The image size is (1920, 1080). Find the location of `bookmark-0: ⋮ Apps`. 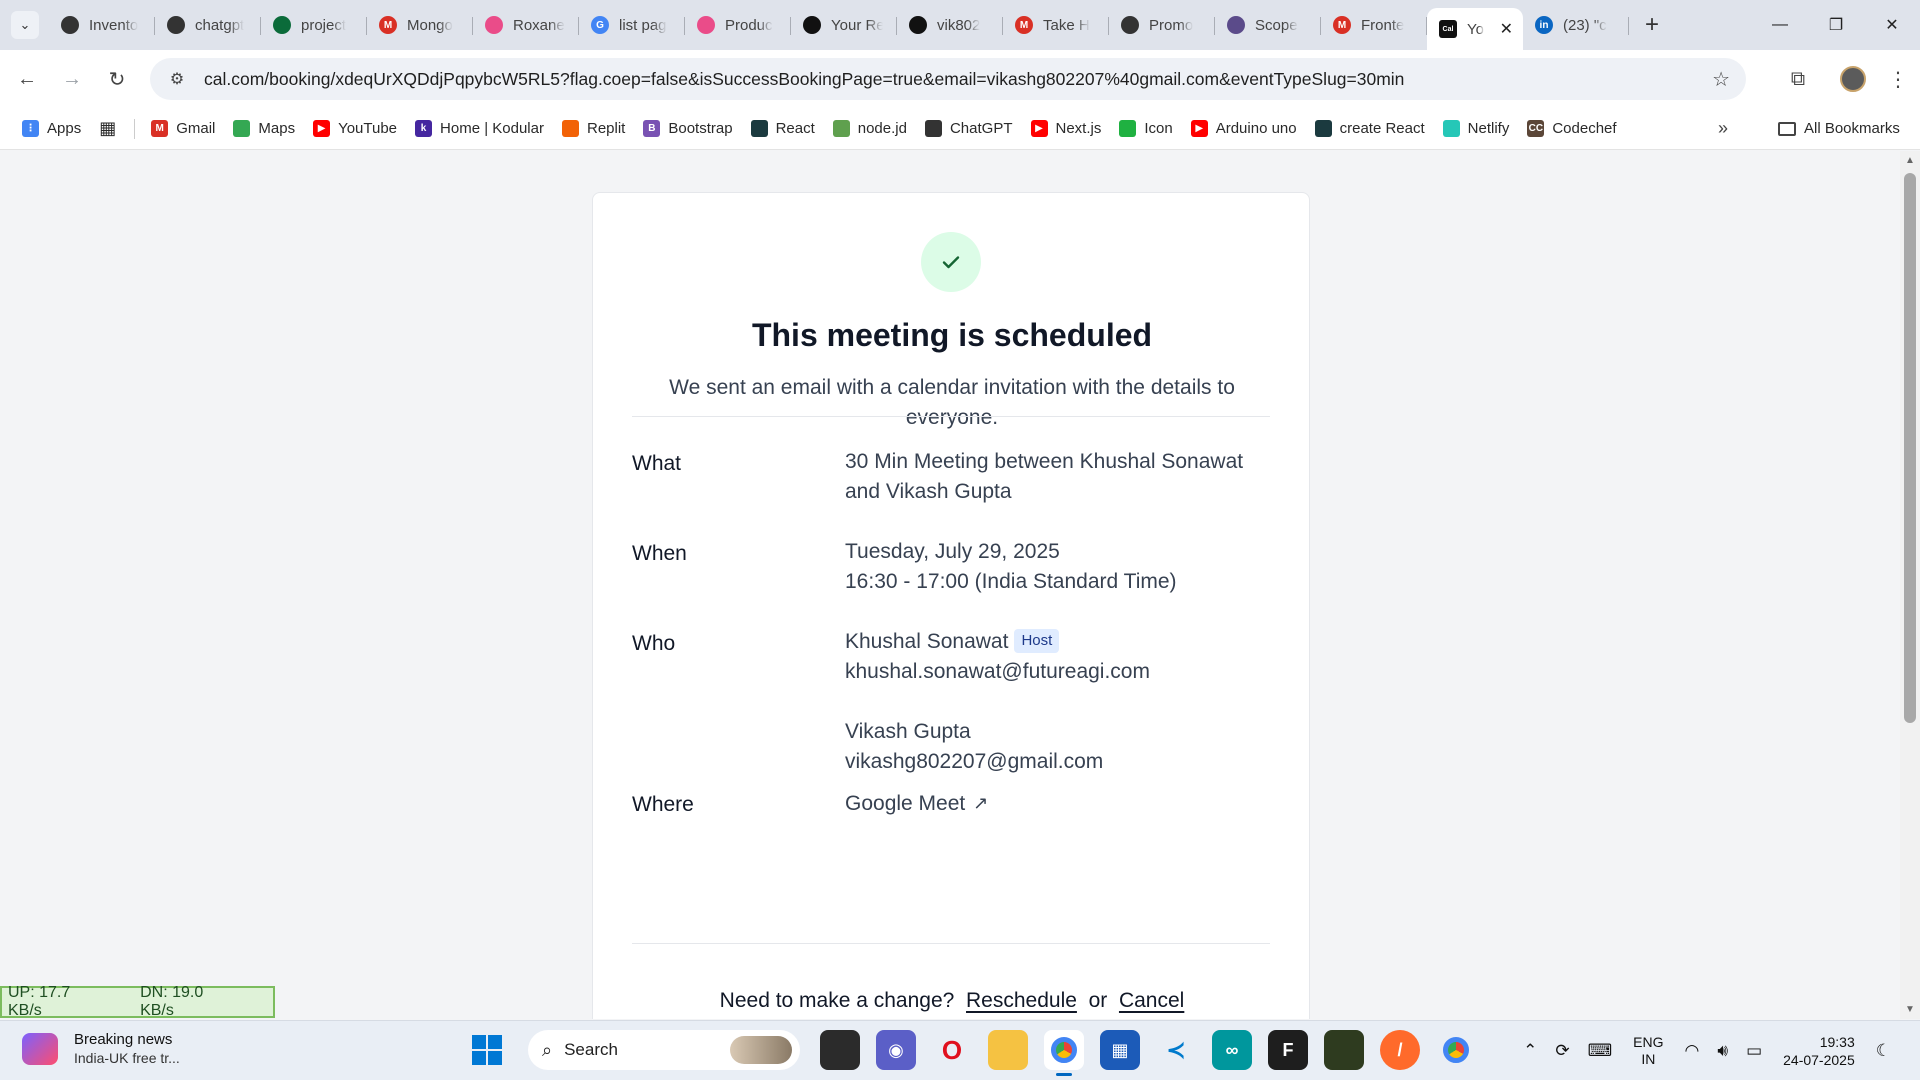

bookmark-0: ⋮ Apps is located at coordinates (51, 128).